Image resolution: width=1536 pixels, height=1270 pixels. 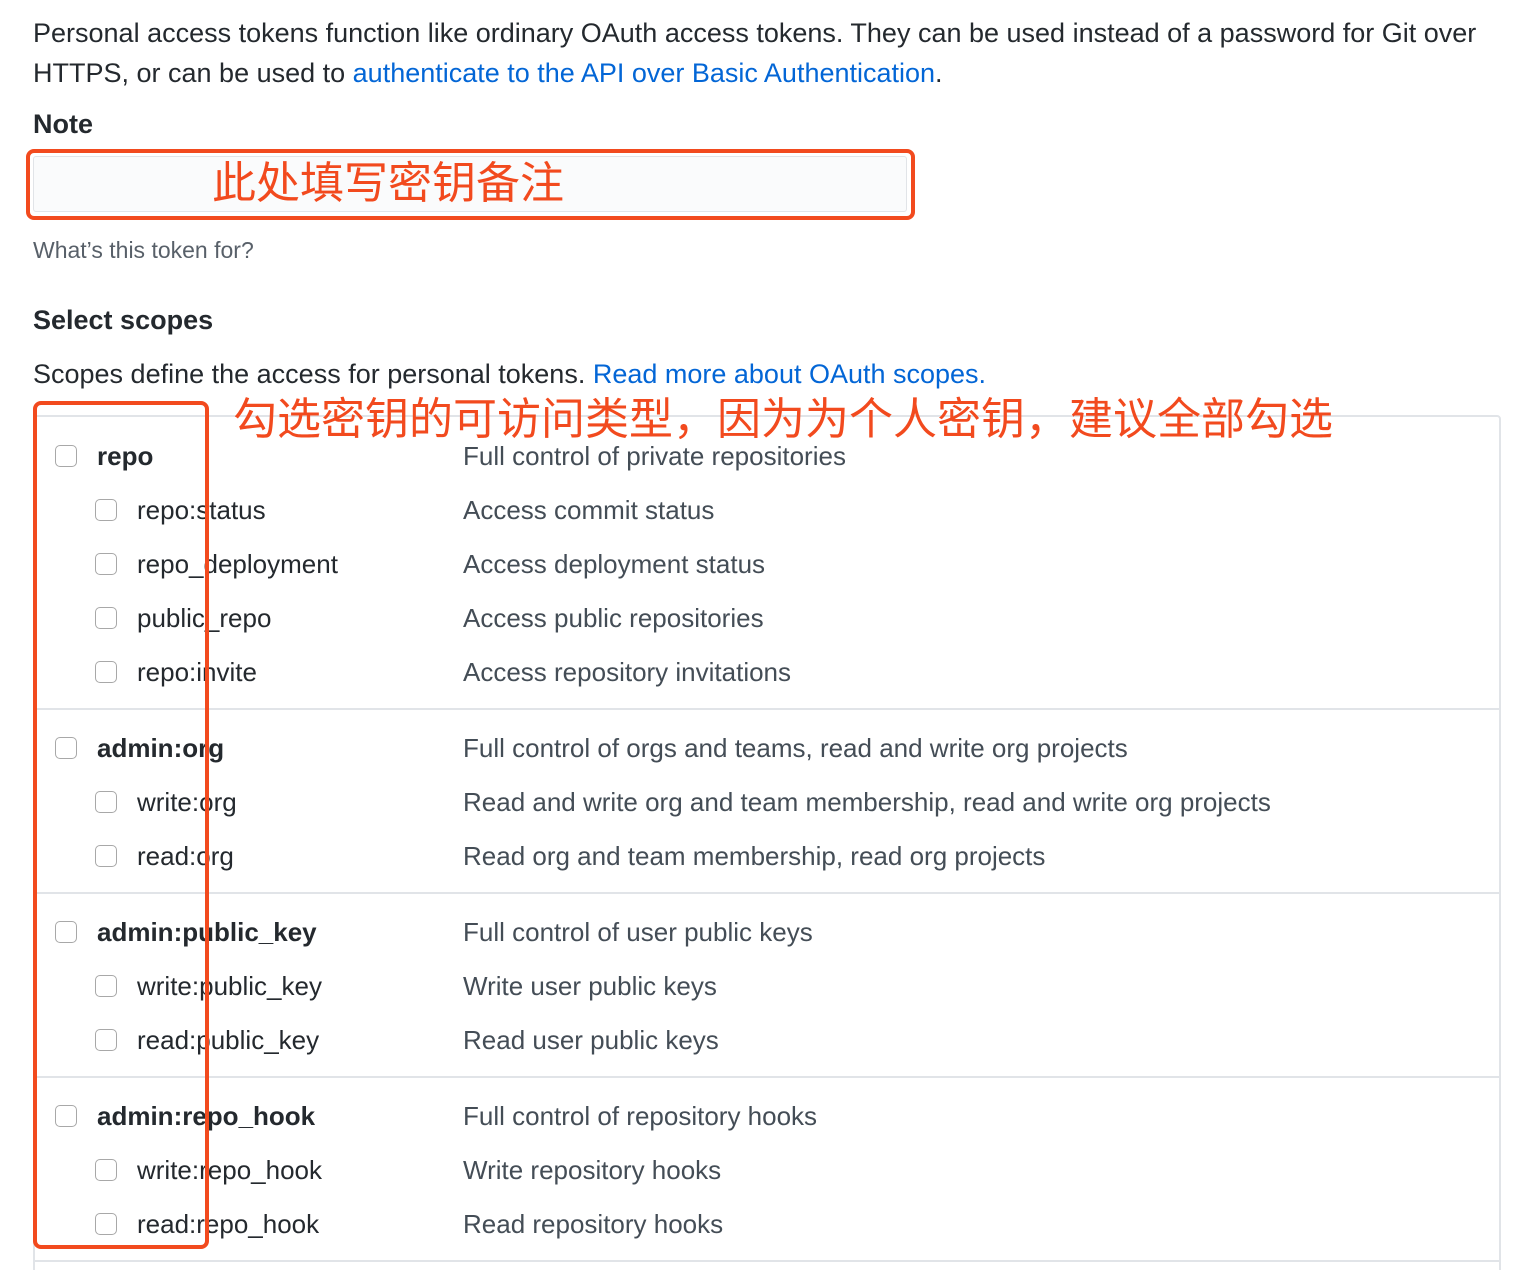 I want to click on scope-desc: Access commit status, so click(x=589, y=510).